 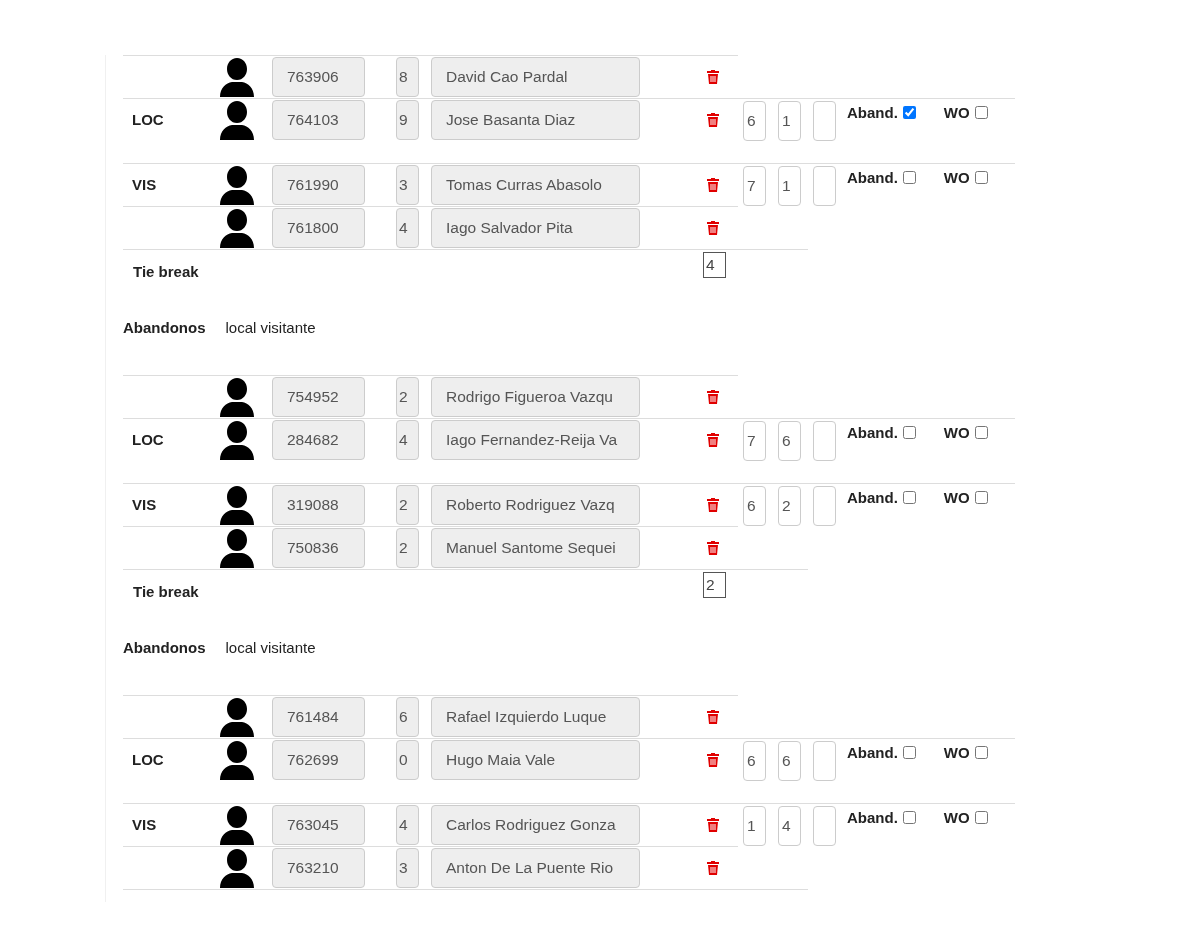 What do you see at coordinates (318, 228) in the screenshot?
I see `license-field: 761800` at bounding box center [318, 228].